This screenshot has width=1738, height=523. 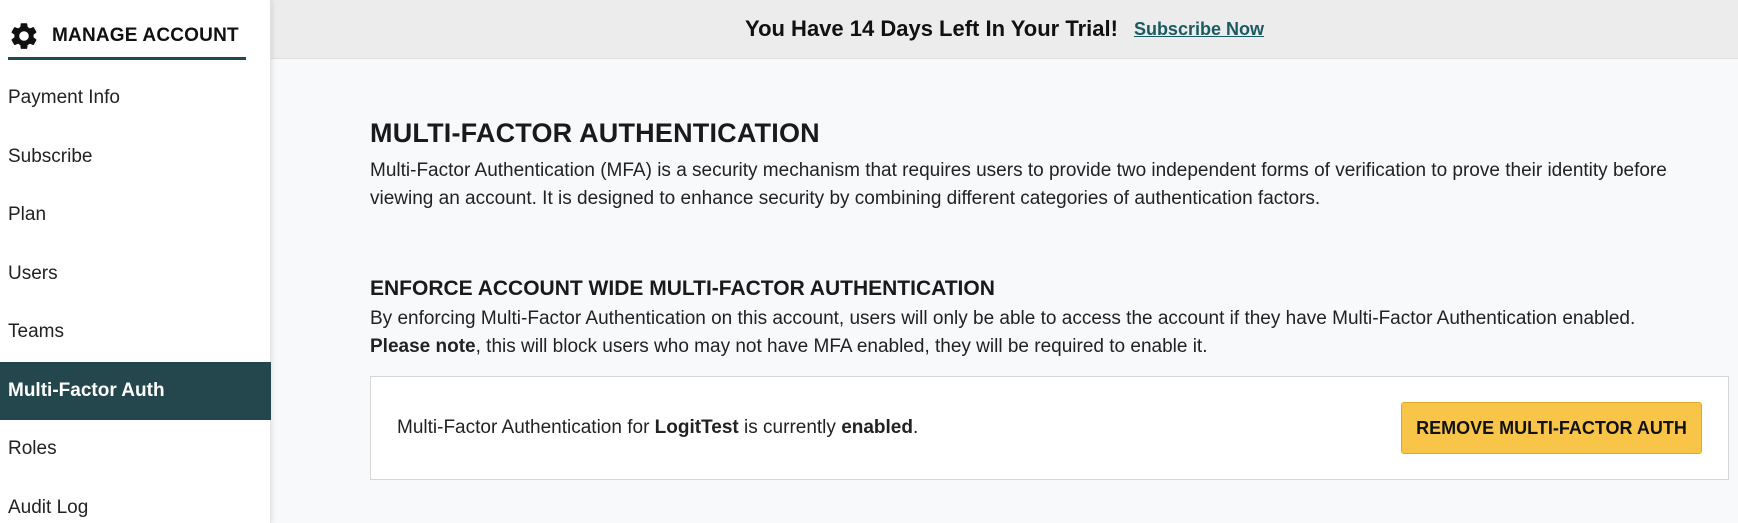 I want to click on page-title: MULTI-FACTOR AUTHENTICATION, so click(x=595, y=133).